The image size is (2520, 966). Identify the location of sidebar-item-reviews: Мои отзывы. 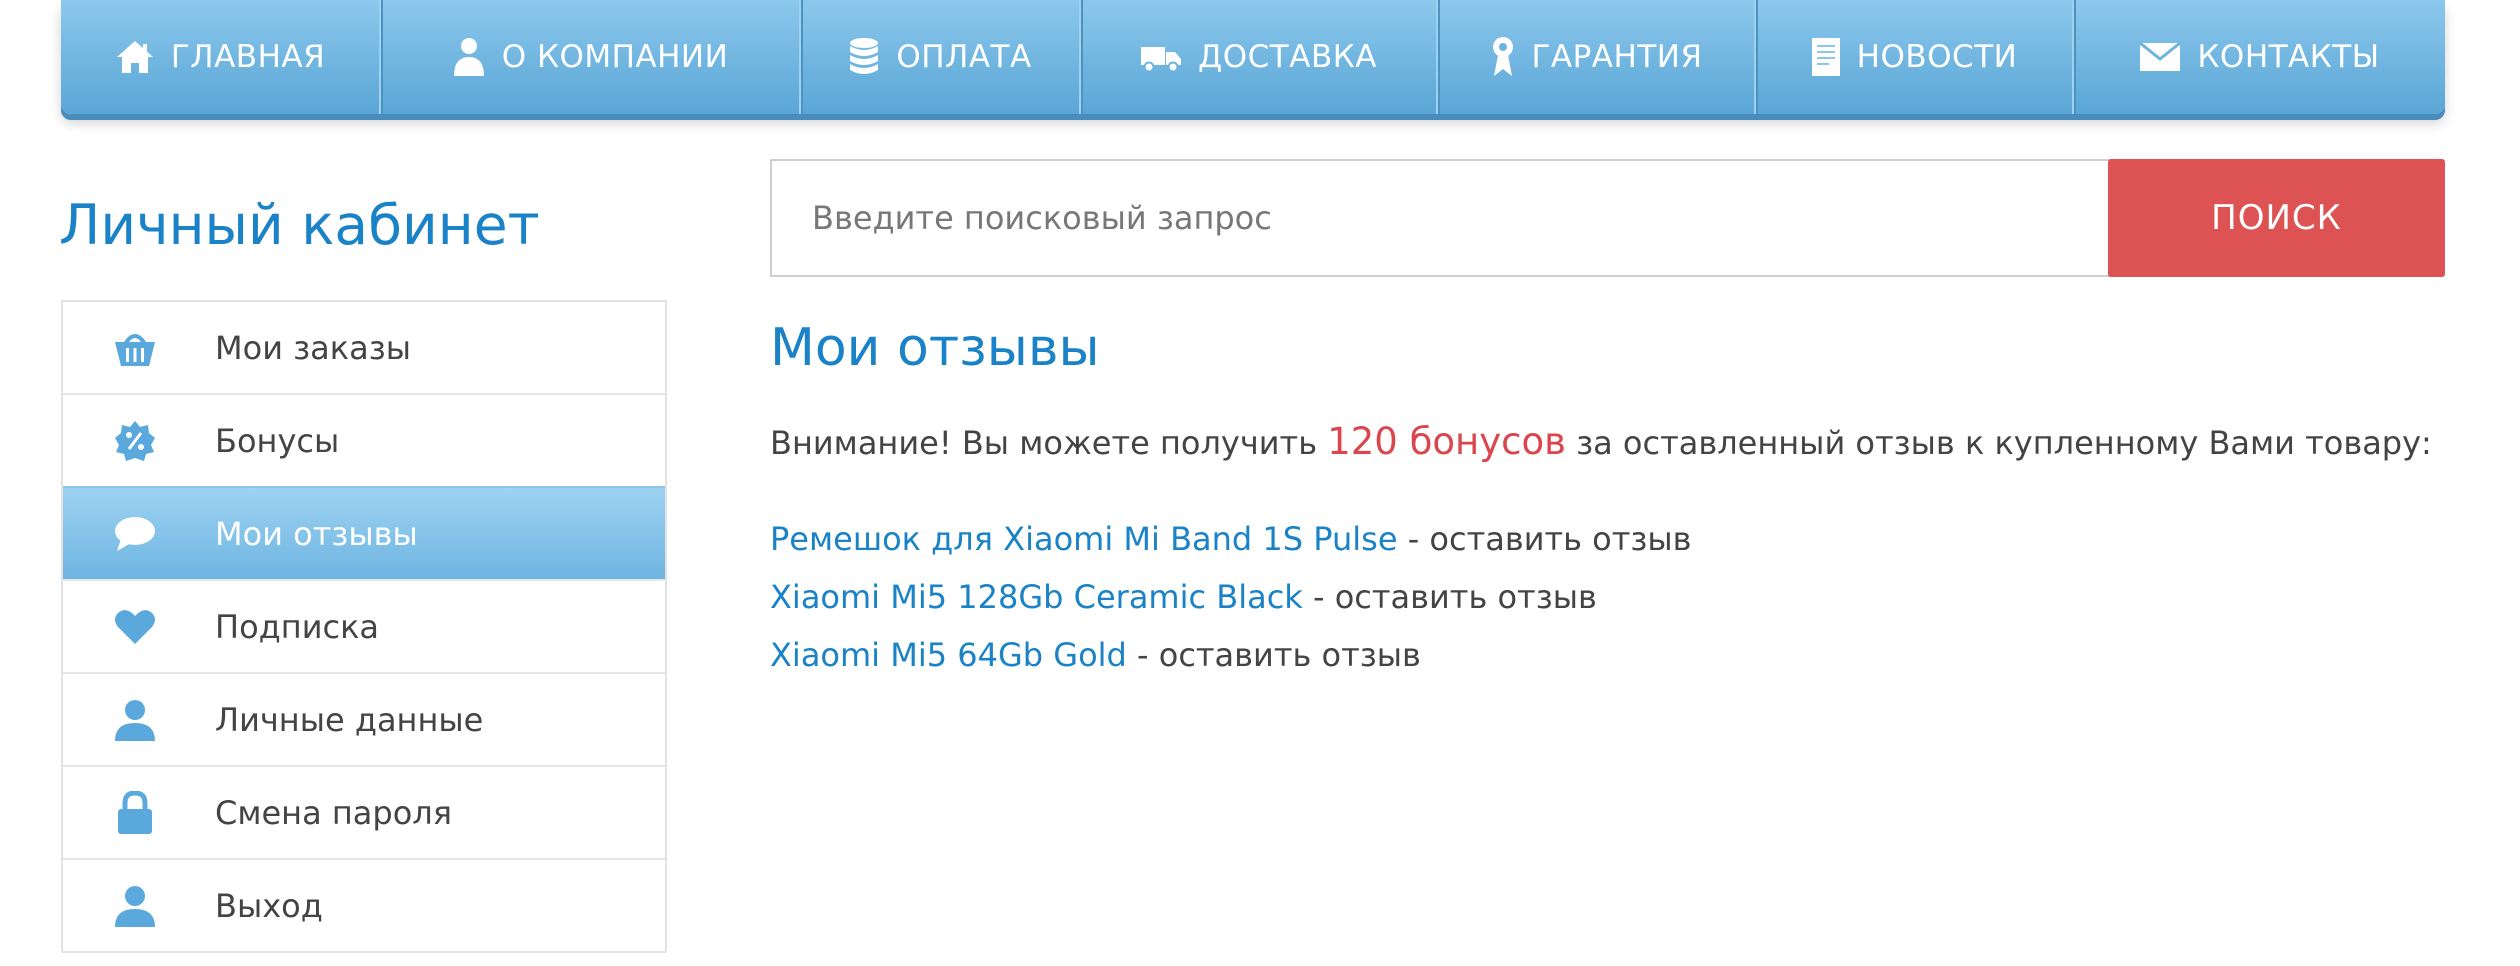
(364, 532).